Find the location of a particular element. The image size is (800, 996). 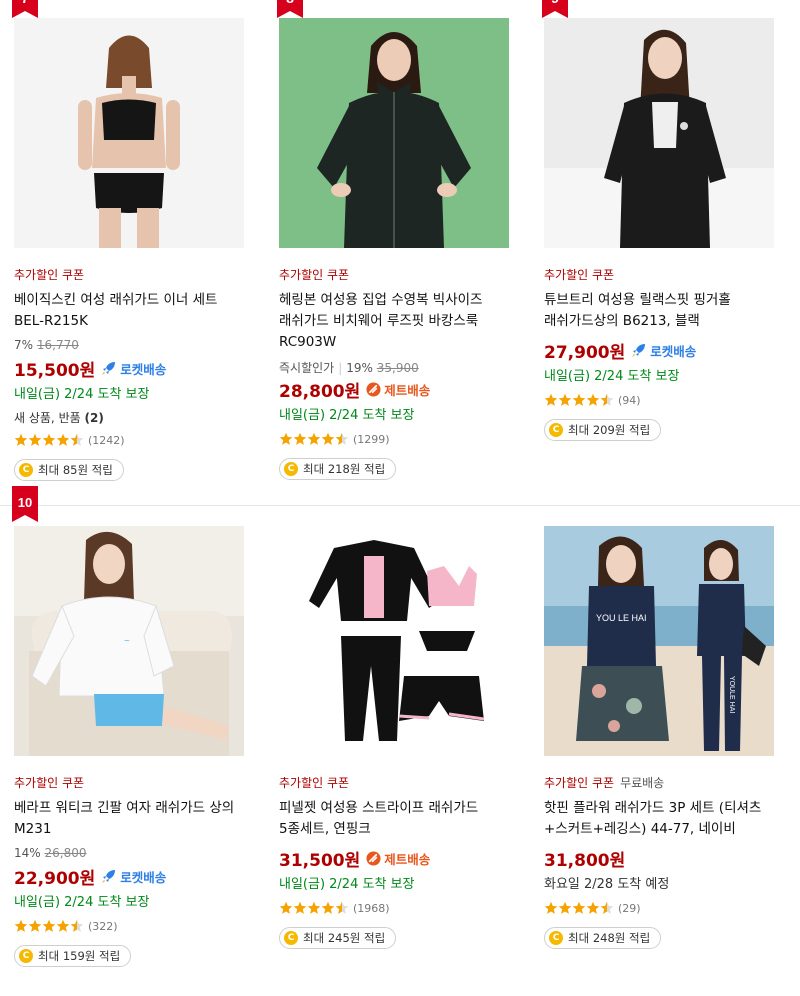

reward-badge: C 최대 218원 적립 is located at coordinates (338, 469).